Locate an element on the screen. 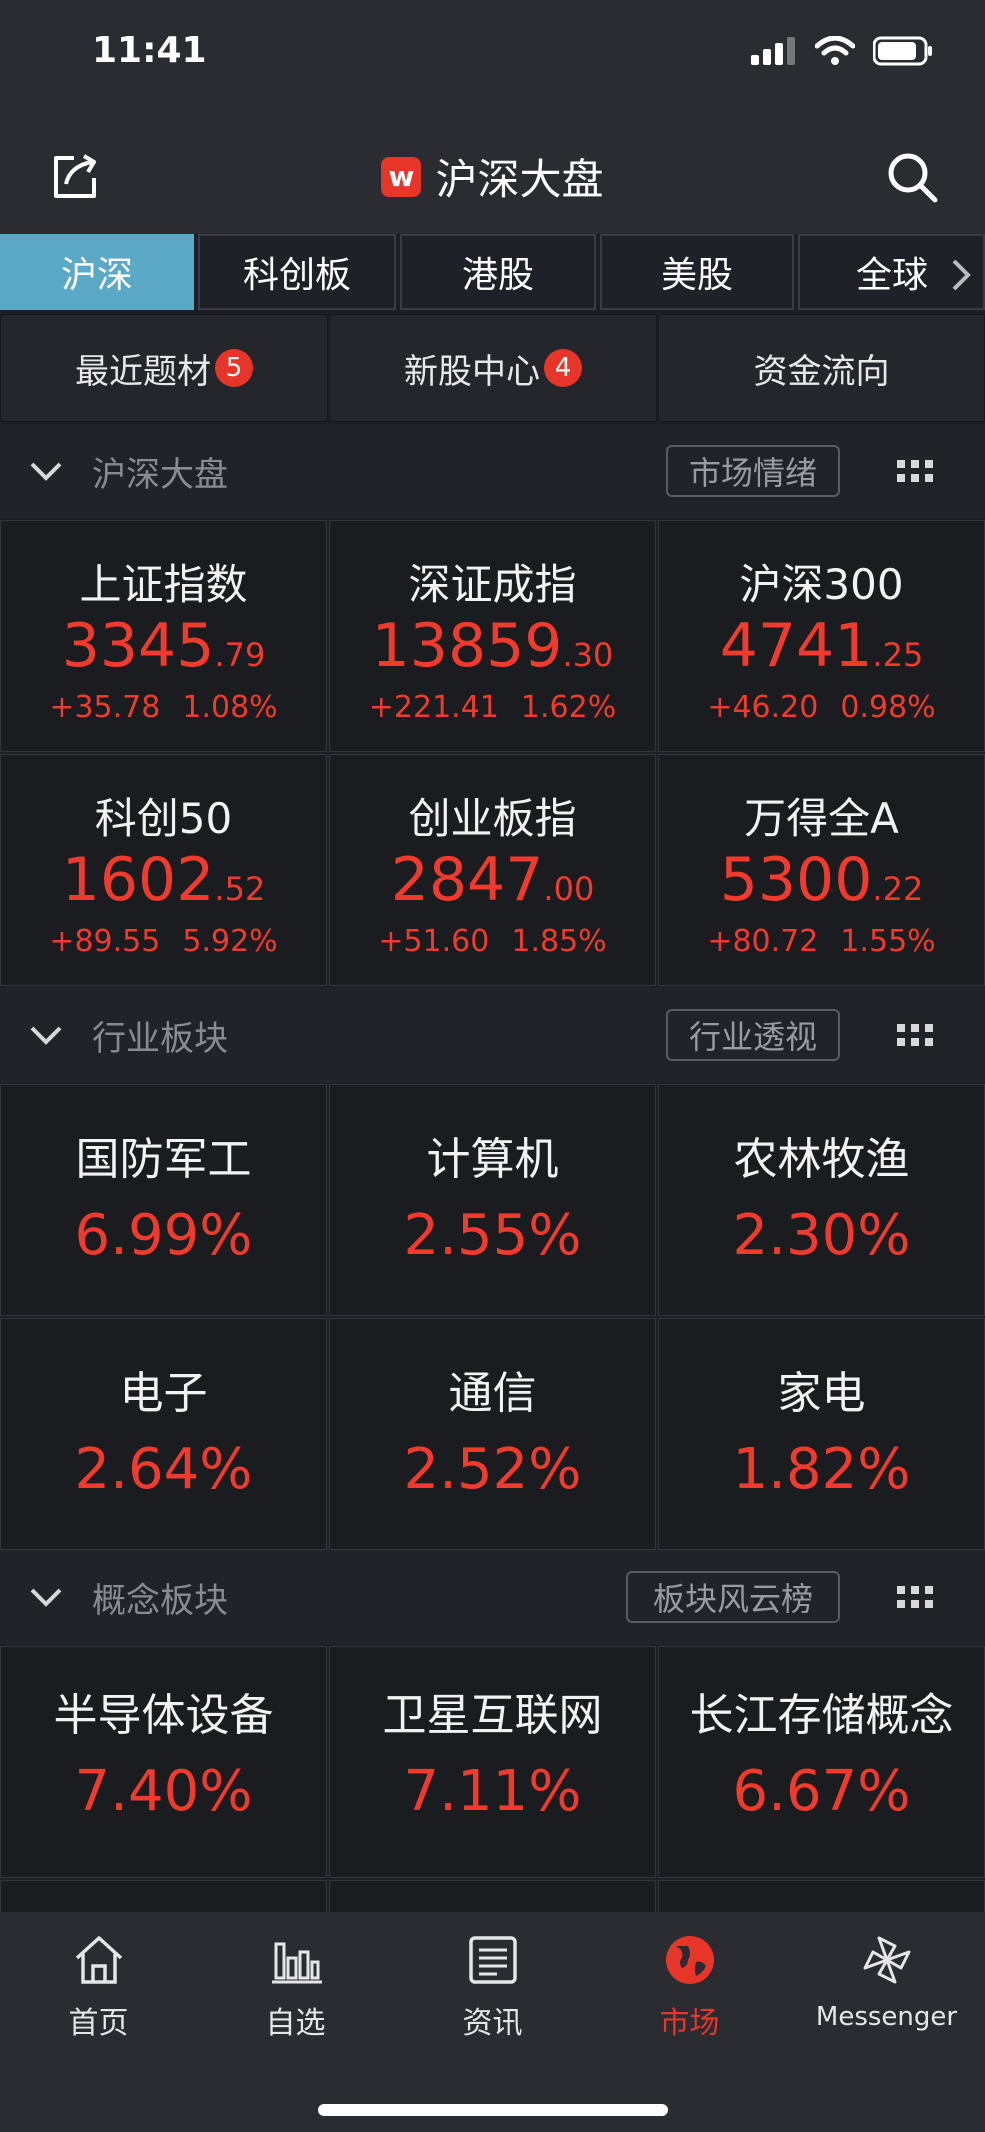 The height and width of the screenshot is (2132, 985). bottom-tab-messenger: Messenger is located at coordinates (886, 1982).